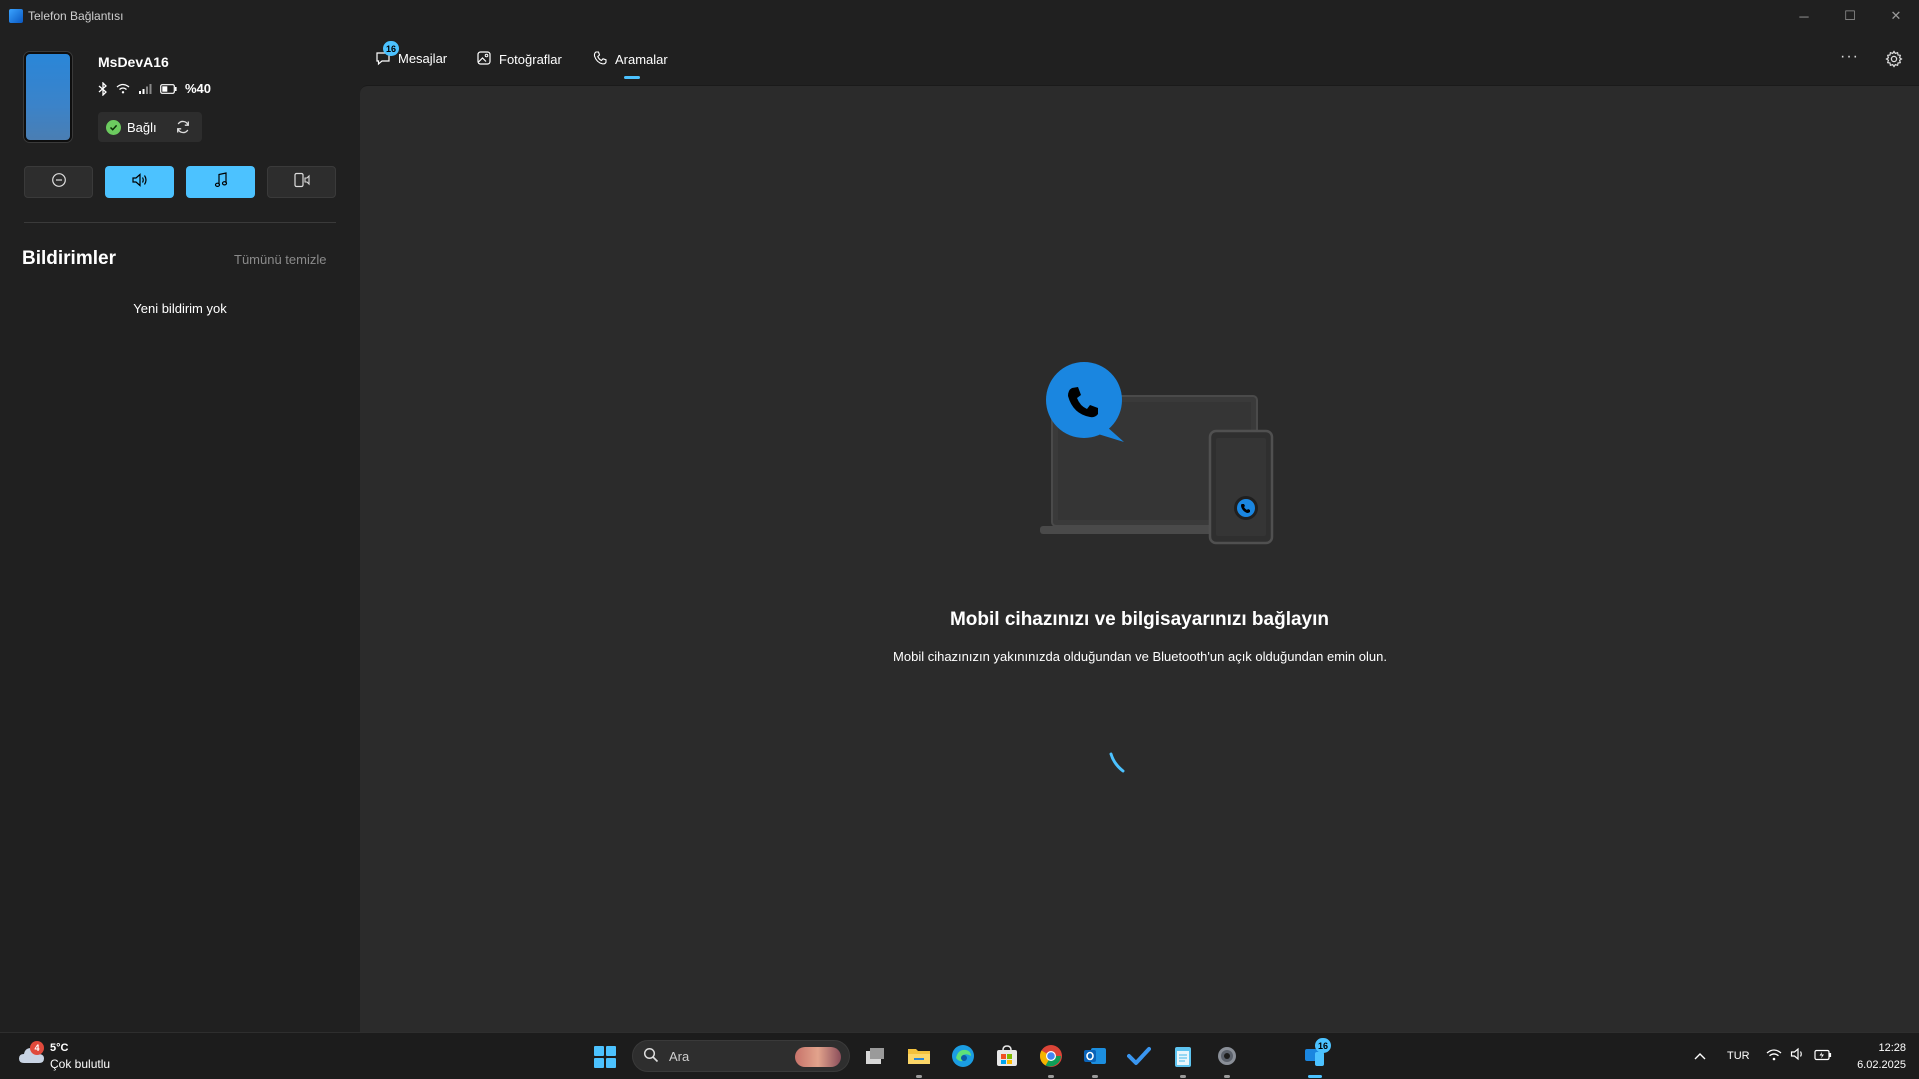  Describe the element at coordinates (1894, 61) in the screenshot. I see `settings-gear-icon` at that location.